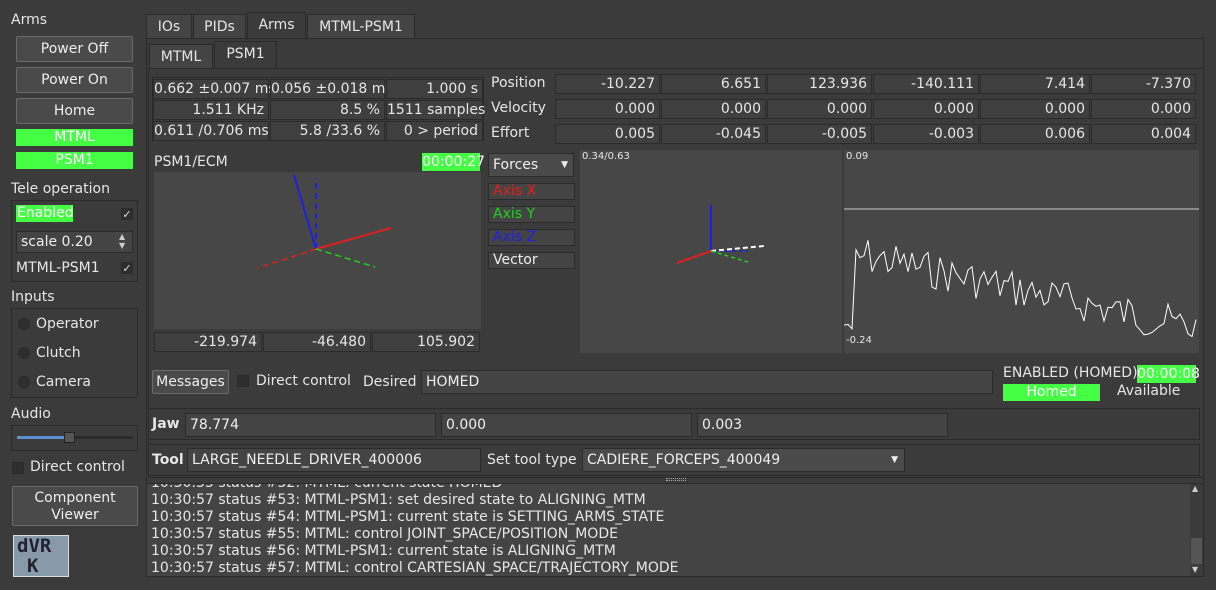 Image resolution: width=1216 pixels, height=590 pixels. What do you see at coordinates (607, 134) in the screenshot?
I see `state-cell: 0.005` at bounding box center [607, 134].